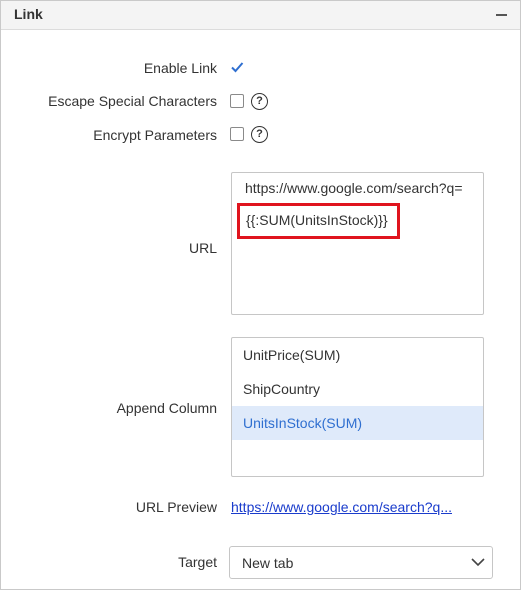  Describe the element at coordinates (180, 68) in the screenshot. I see `enable-link-label: Enable Link` at that location.